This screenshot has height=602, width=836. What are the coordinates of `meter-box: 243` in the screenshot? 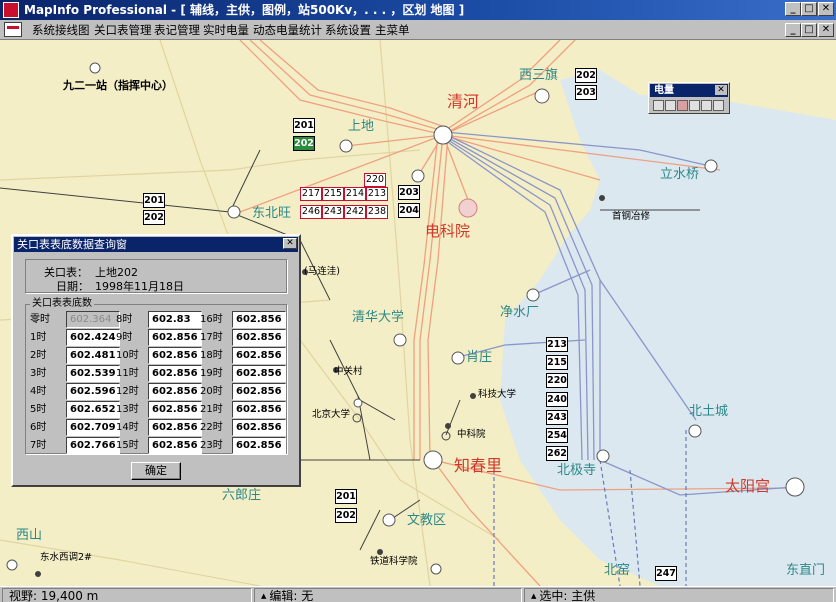 It's located at (557, 417).